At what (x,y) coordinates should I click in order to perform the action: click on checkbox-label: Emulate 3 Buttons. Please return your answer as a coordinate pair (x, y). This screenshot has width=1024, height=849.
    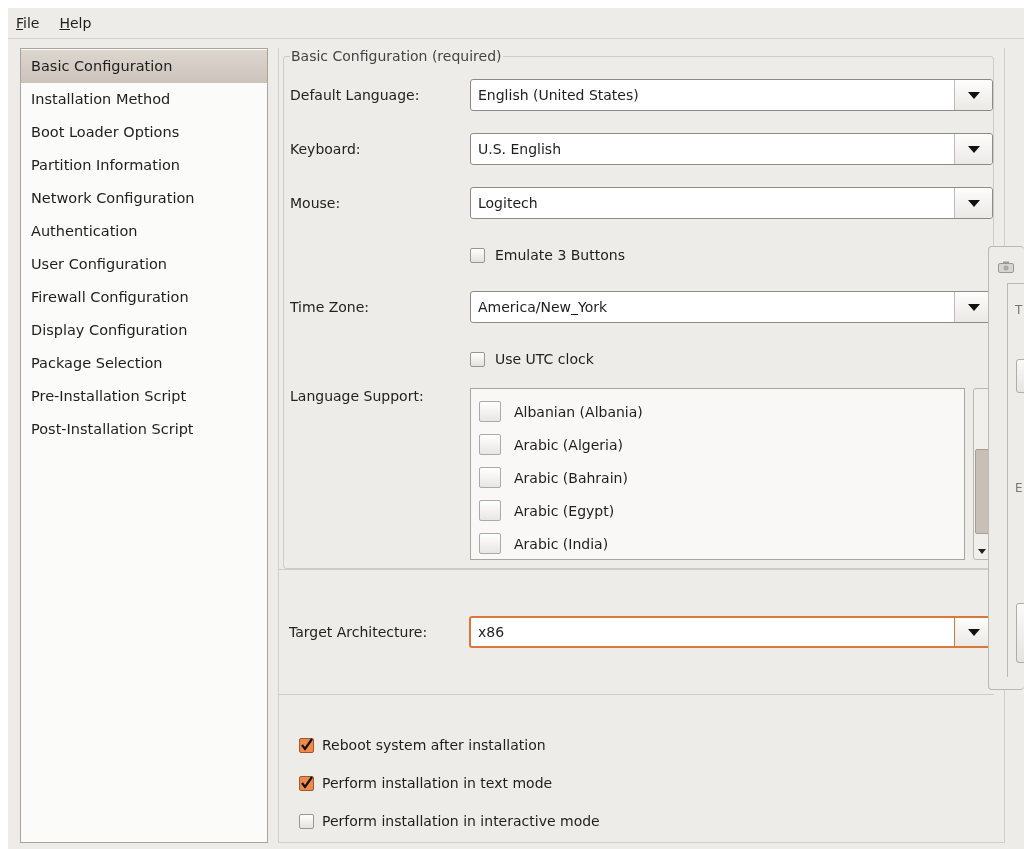
    Looking at the image, I should click on (560, 255).